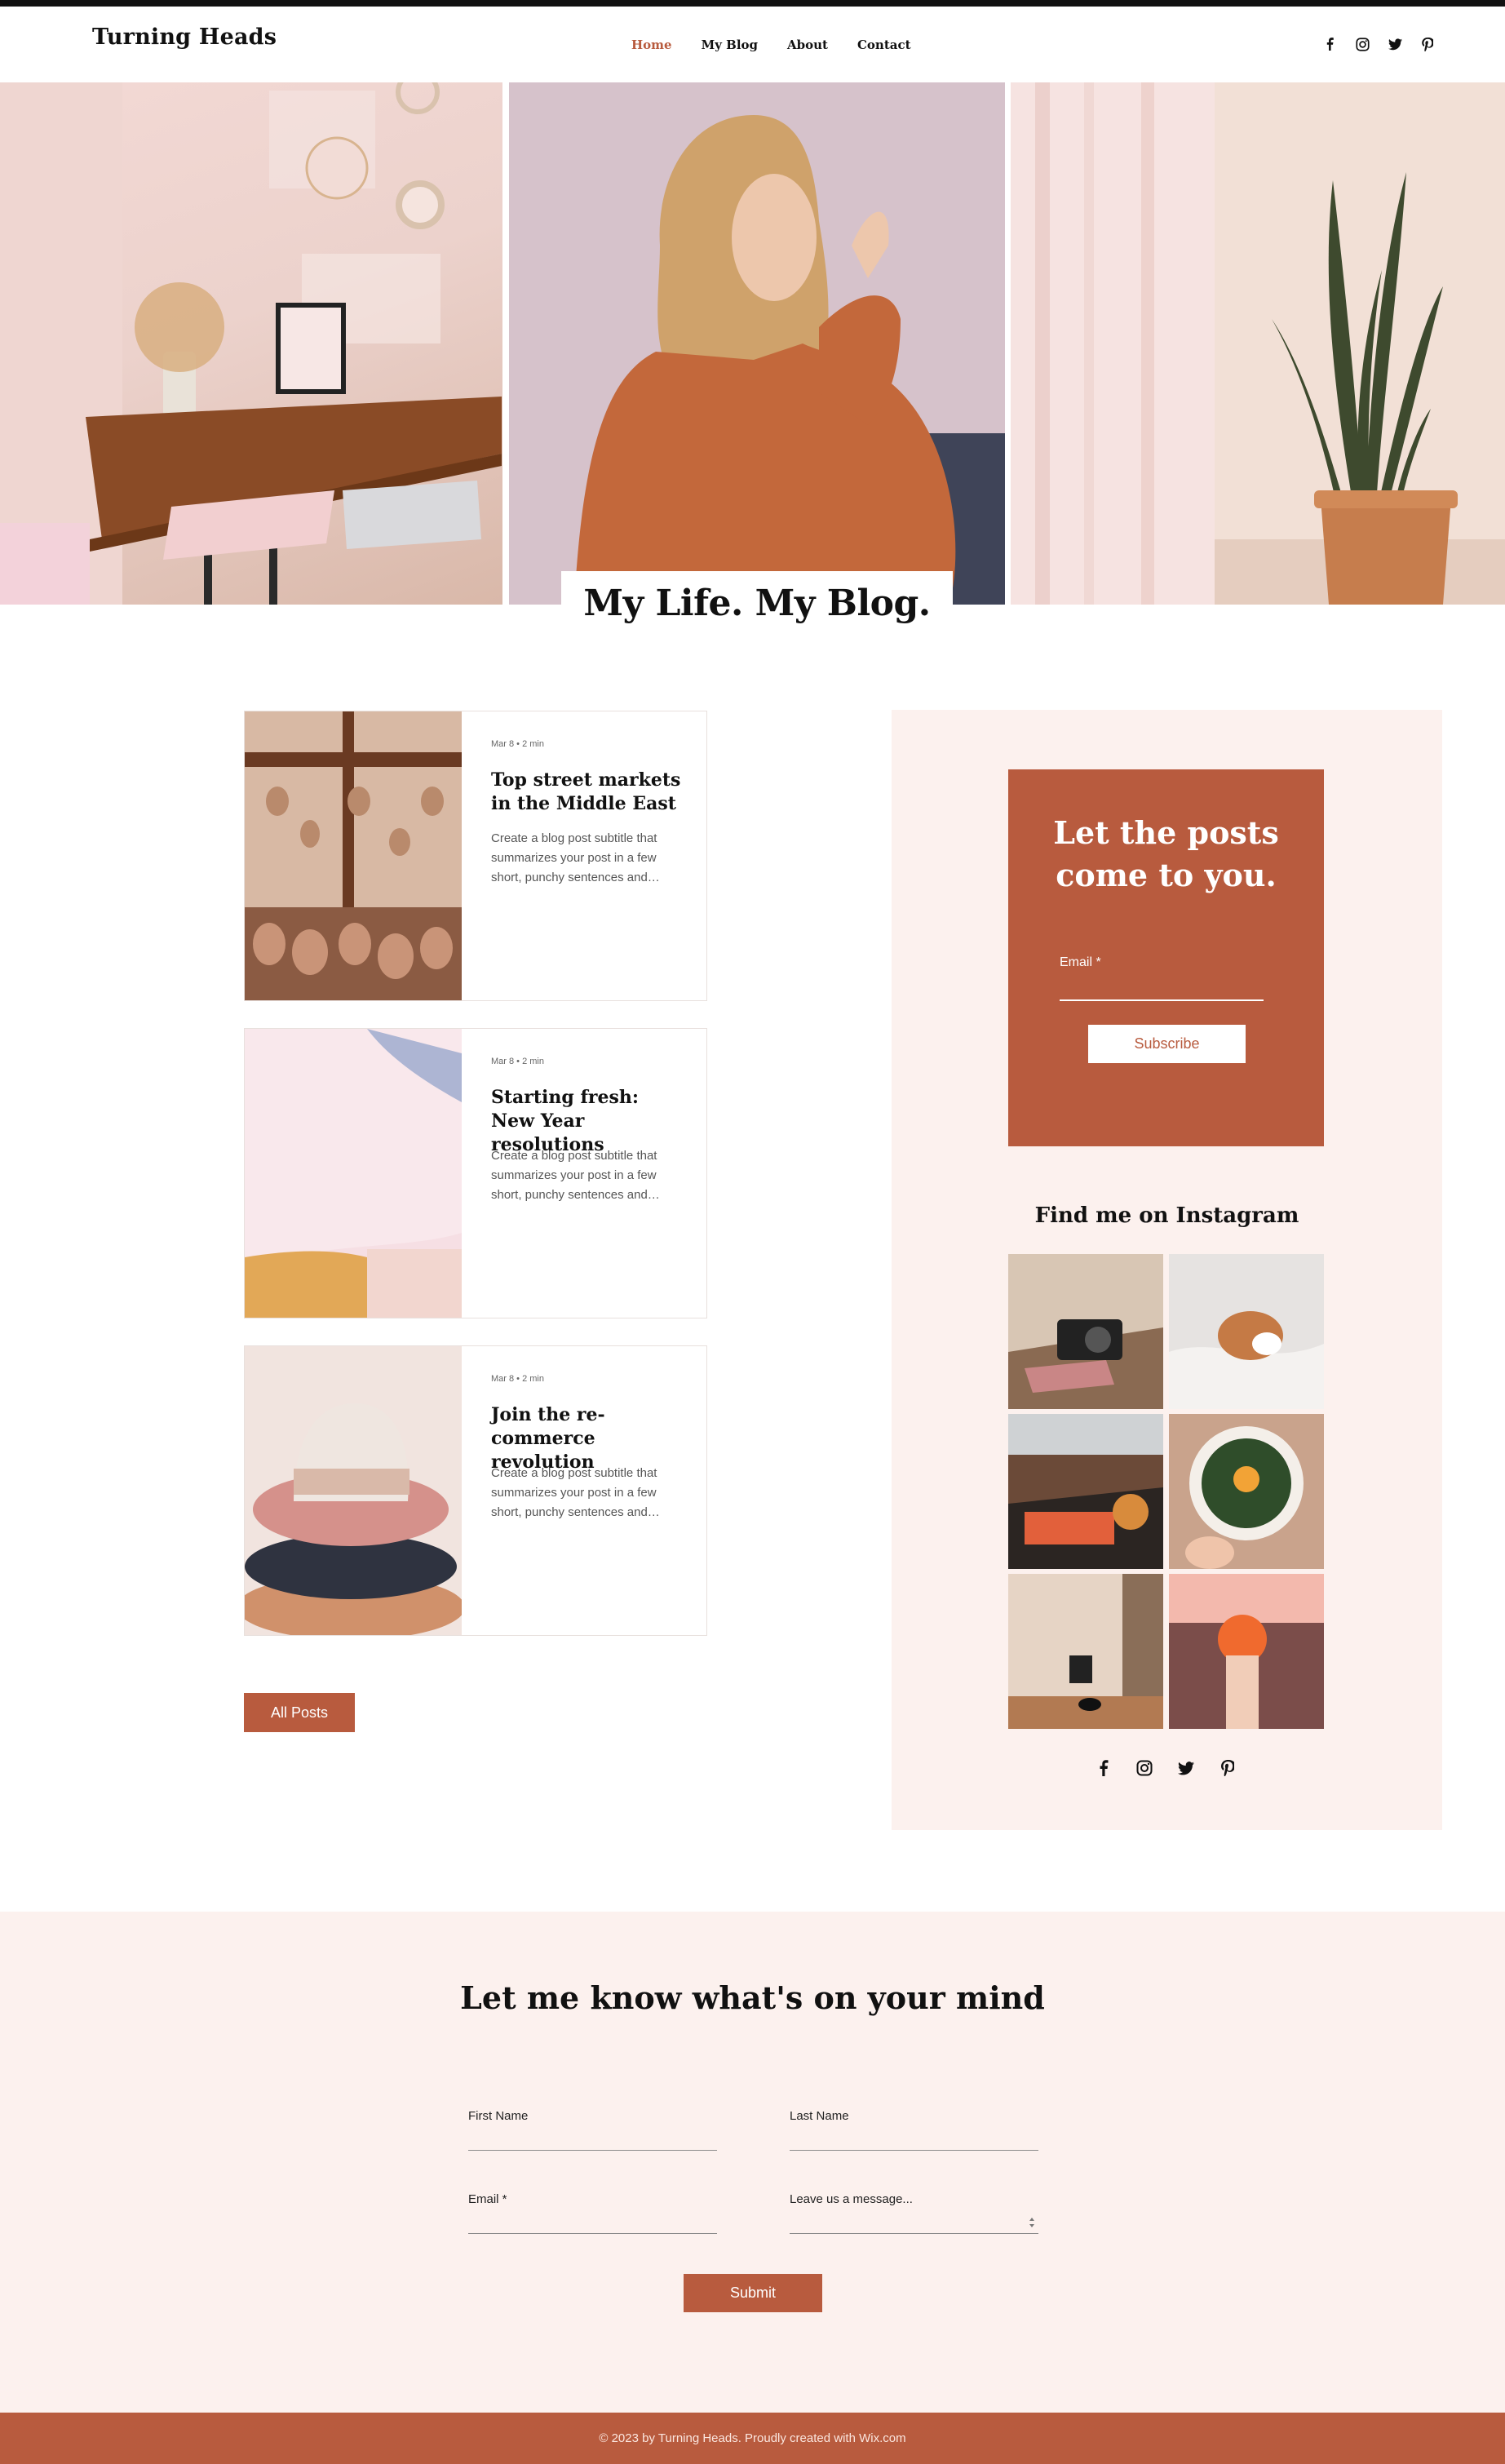 The width and height of the screenshot is (1505, 2464). What do you see at coordinates (299, 1712) in the screenshot?
I see `all-posts-button: All Posts` at bounding box center [299, 1712].